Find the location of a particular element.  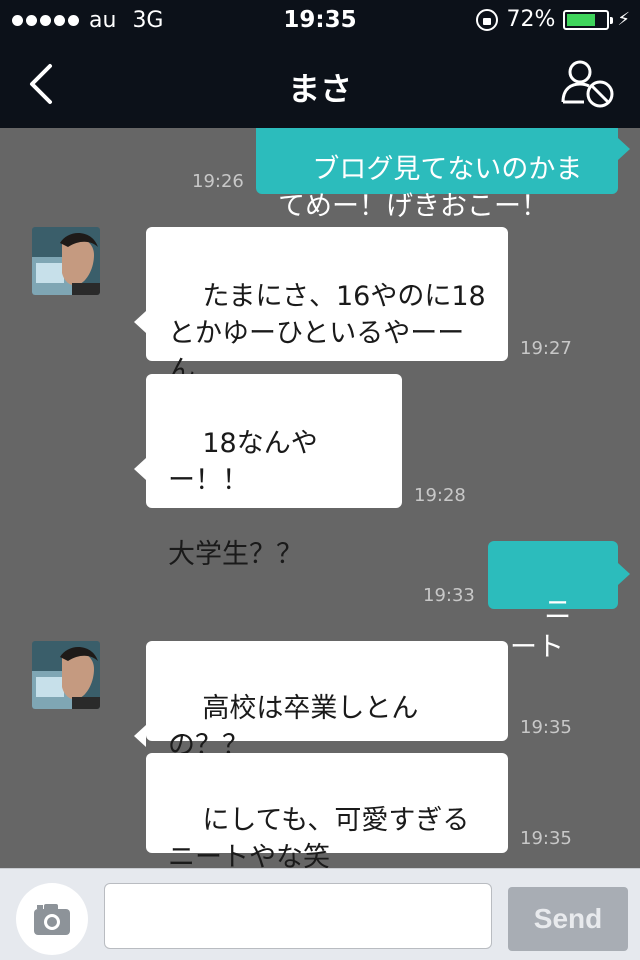

message-input is located at coordinates (298, 916).